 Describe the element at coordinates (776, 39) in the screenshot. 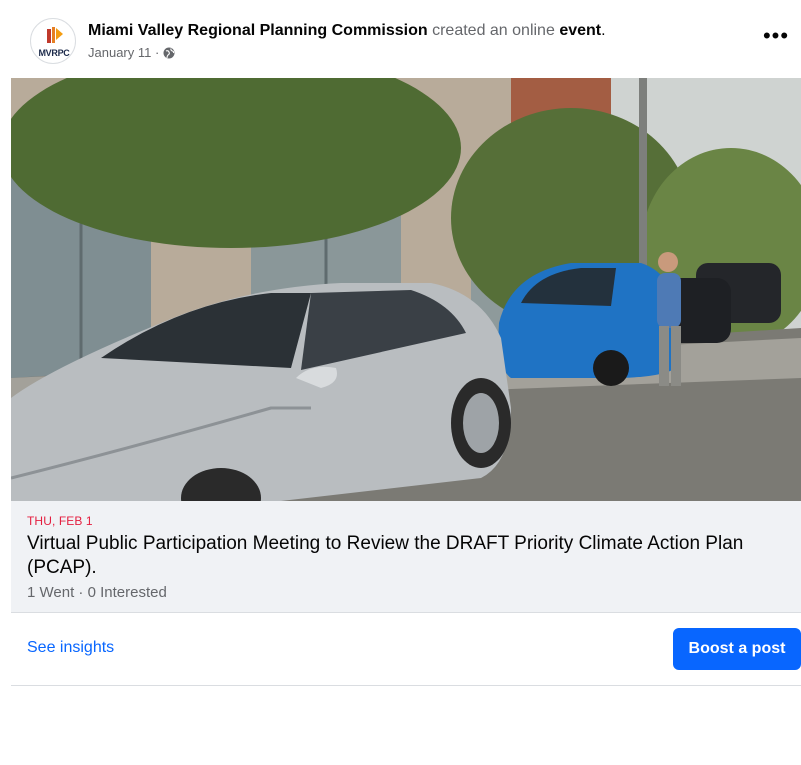

I see `more-options-icon: •••` at that location.